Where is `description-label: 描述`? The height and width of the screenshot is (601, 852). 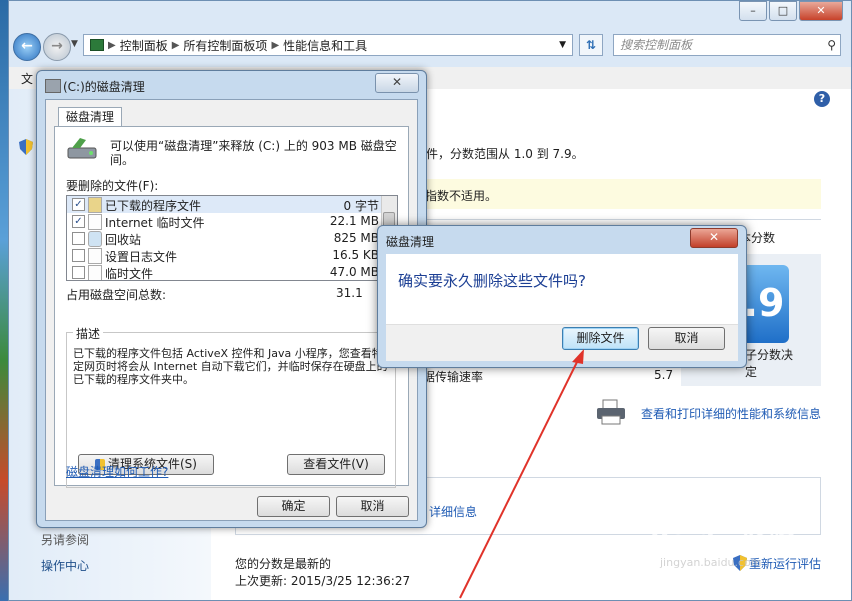 description-label: 描述 is located at coordinates (88, 333).